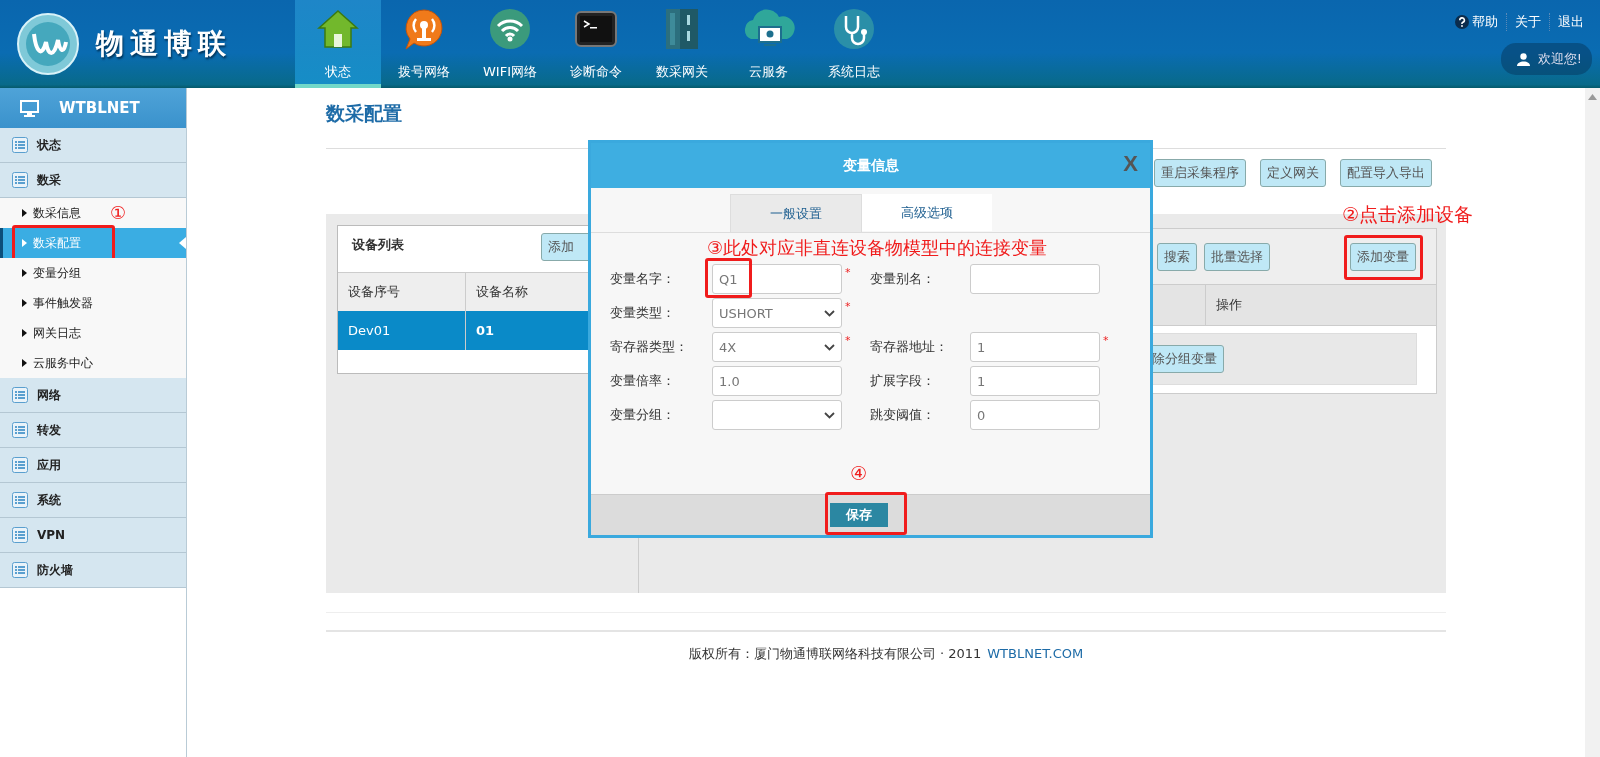 The image size is (1600, 757). Describe the element at coordinates (903, 415) in the screenshot. I see `field-label: 跳变阈值：` at that location.